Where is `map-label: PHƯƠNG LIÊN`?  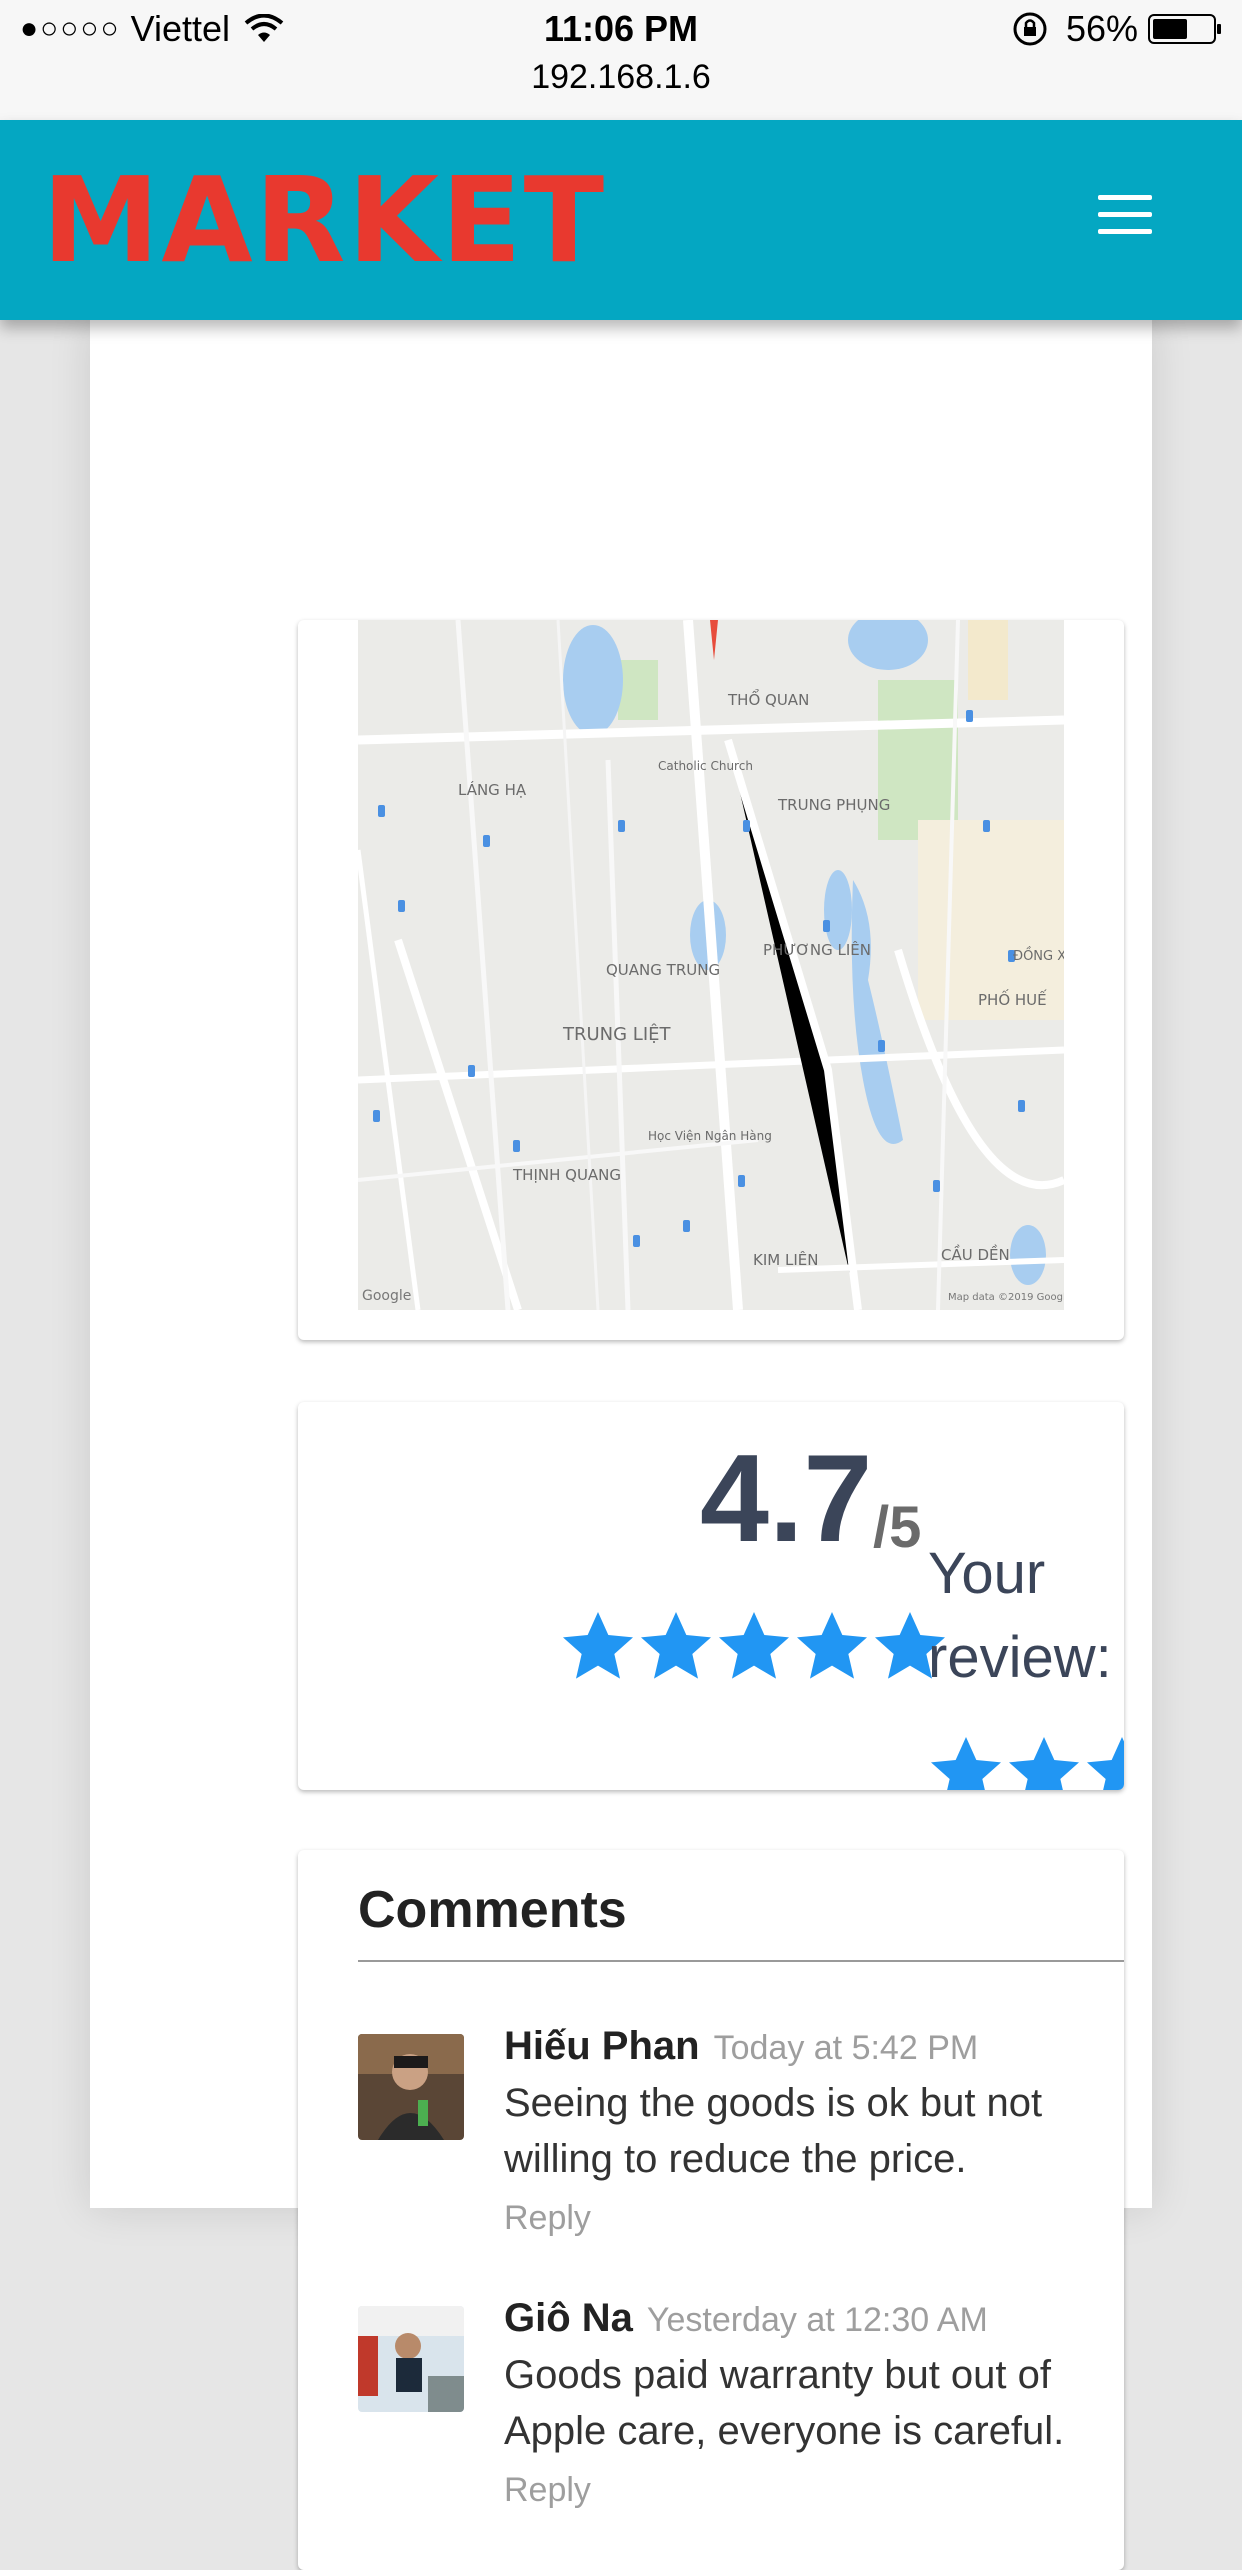 map-label: PHƯƠNG LIÊN is located at coordinates (817, 949).